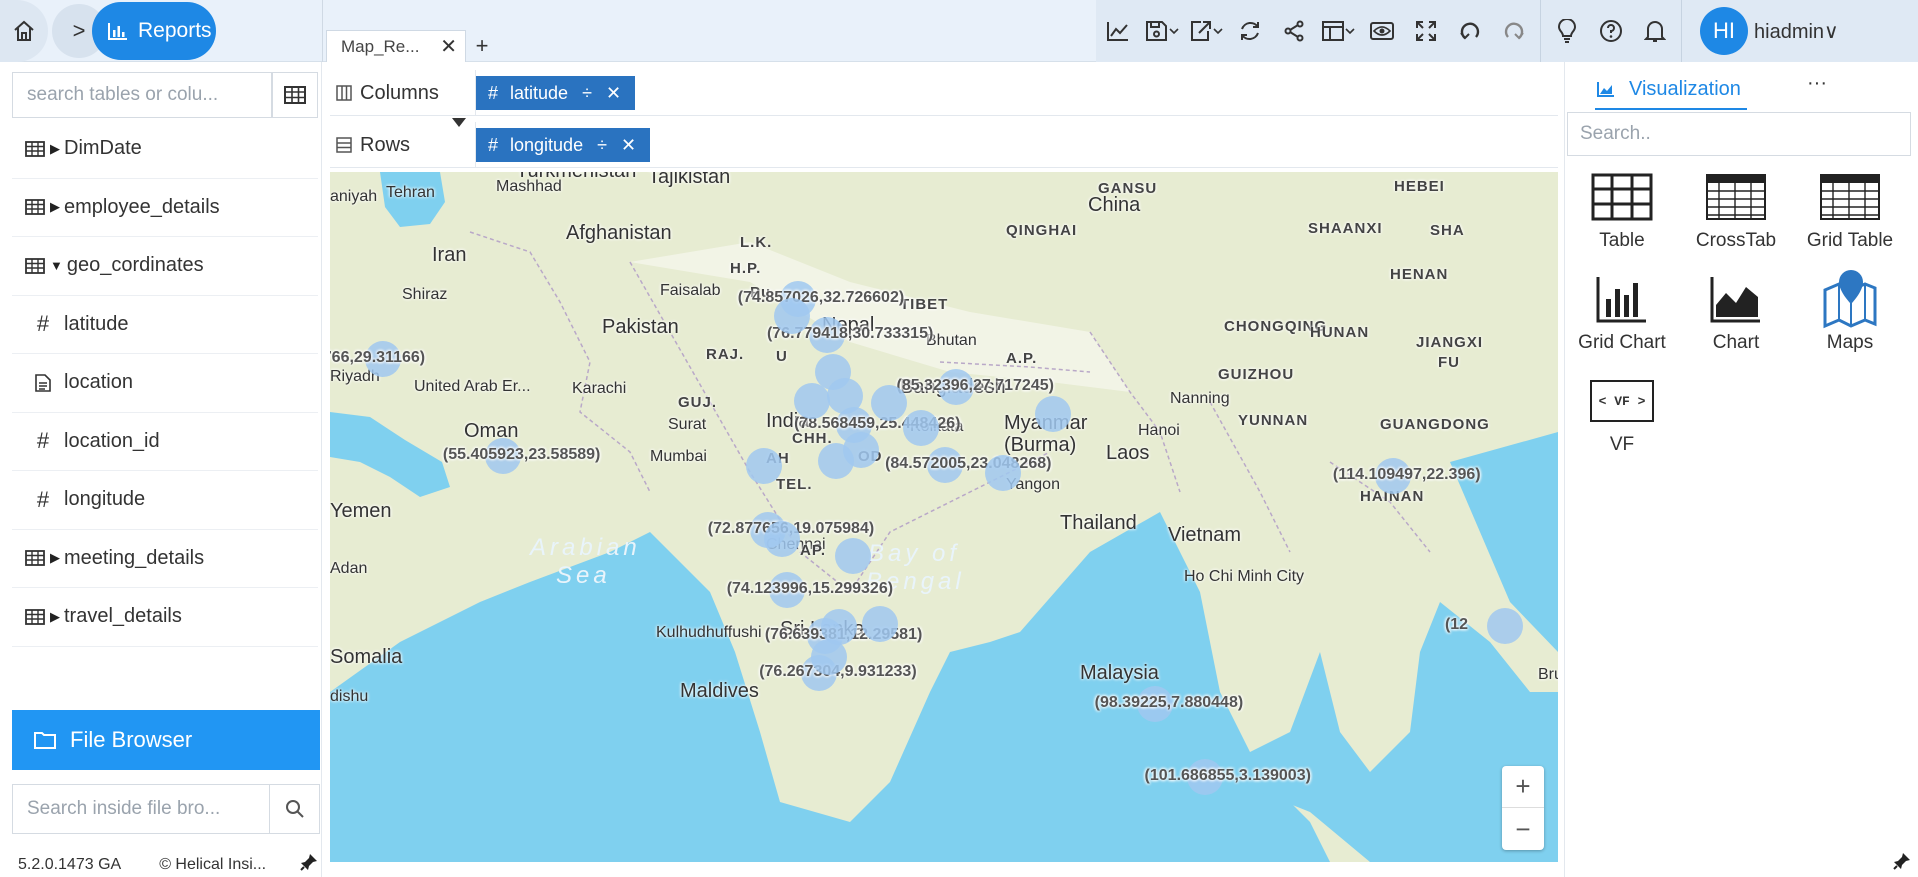 The height and width of the screenshot is (877, 1918). What do you see at coordinates (1817, 83) in the screenshot?
I see `more-options-button: ···` at bounding box center [1817, 83].